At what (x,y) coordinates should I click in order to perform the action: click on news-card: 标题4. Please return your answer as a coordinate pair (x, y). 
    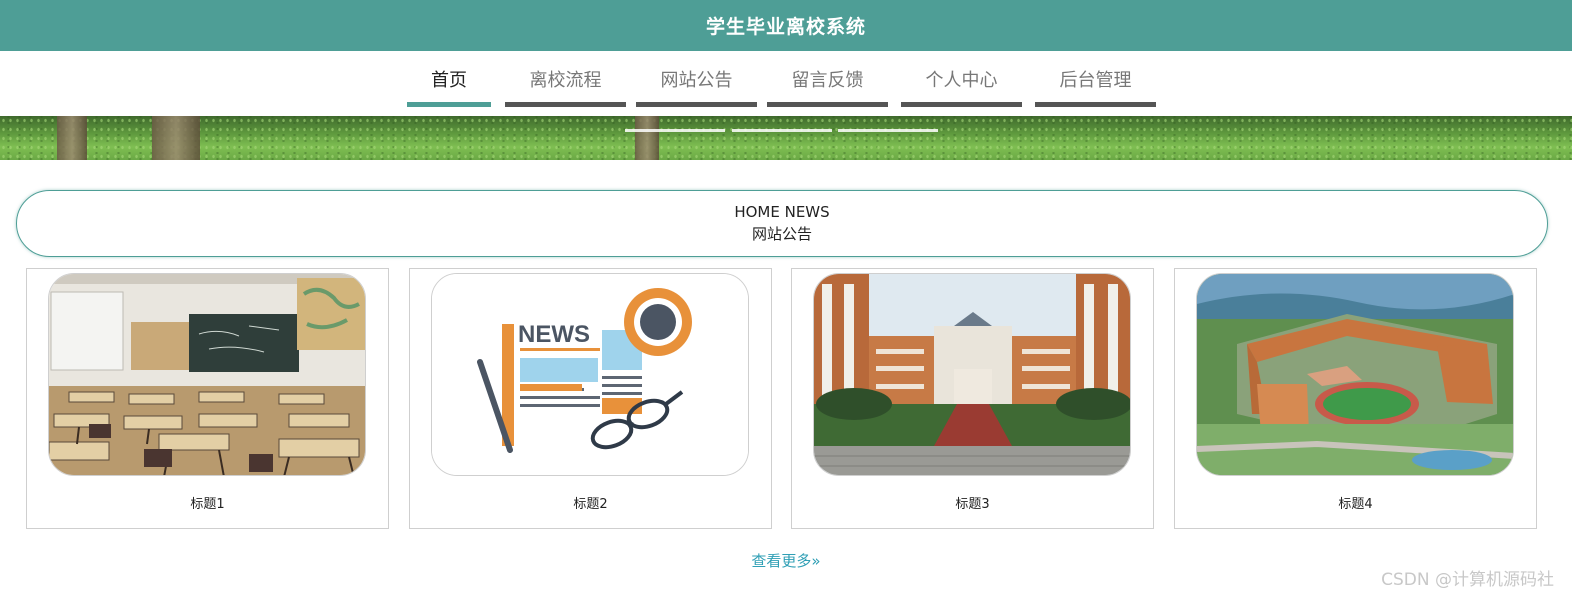
    Looking at the image, I should click on (1355, 398).